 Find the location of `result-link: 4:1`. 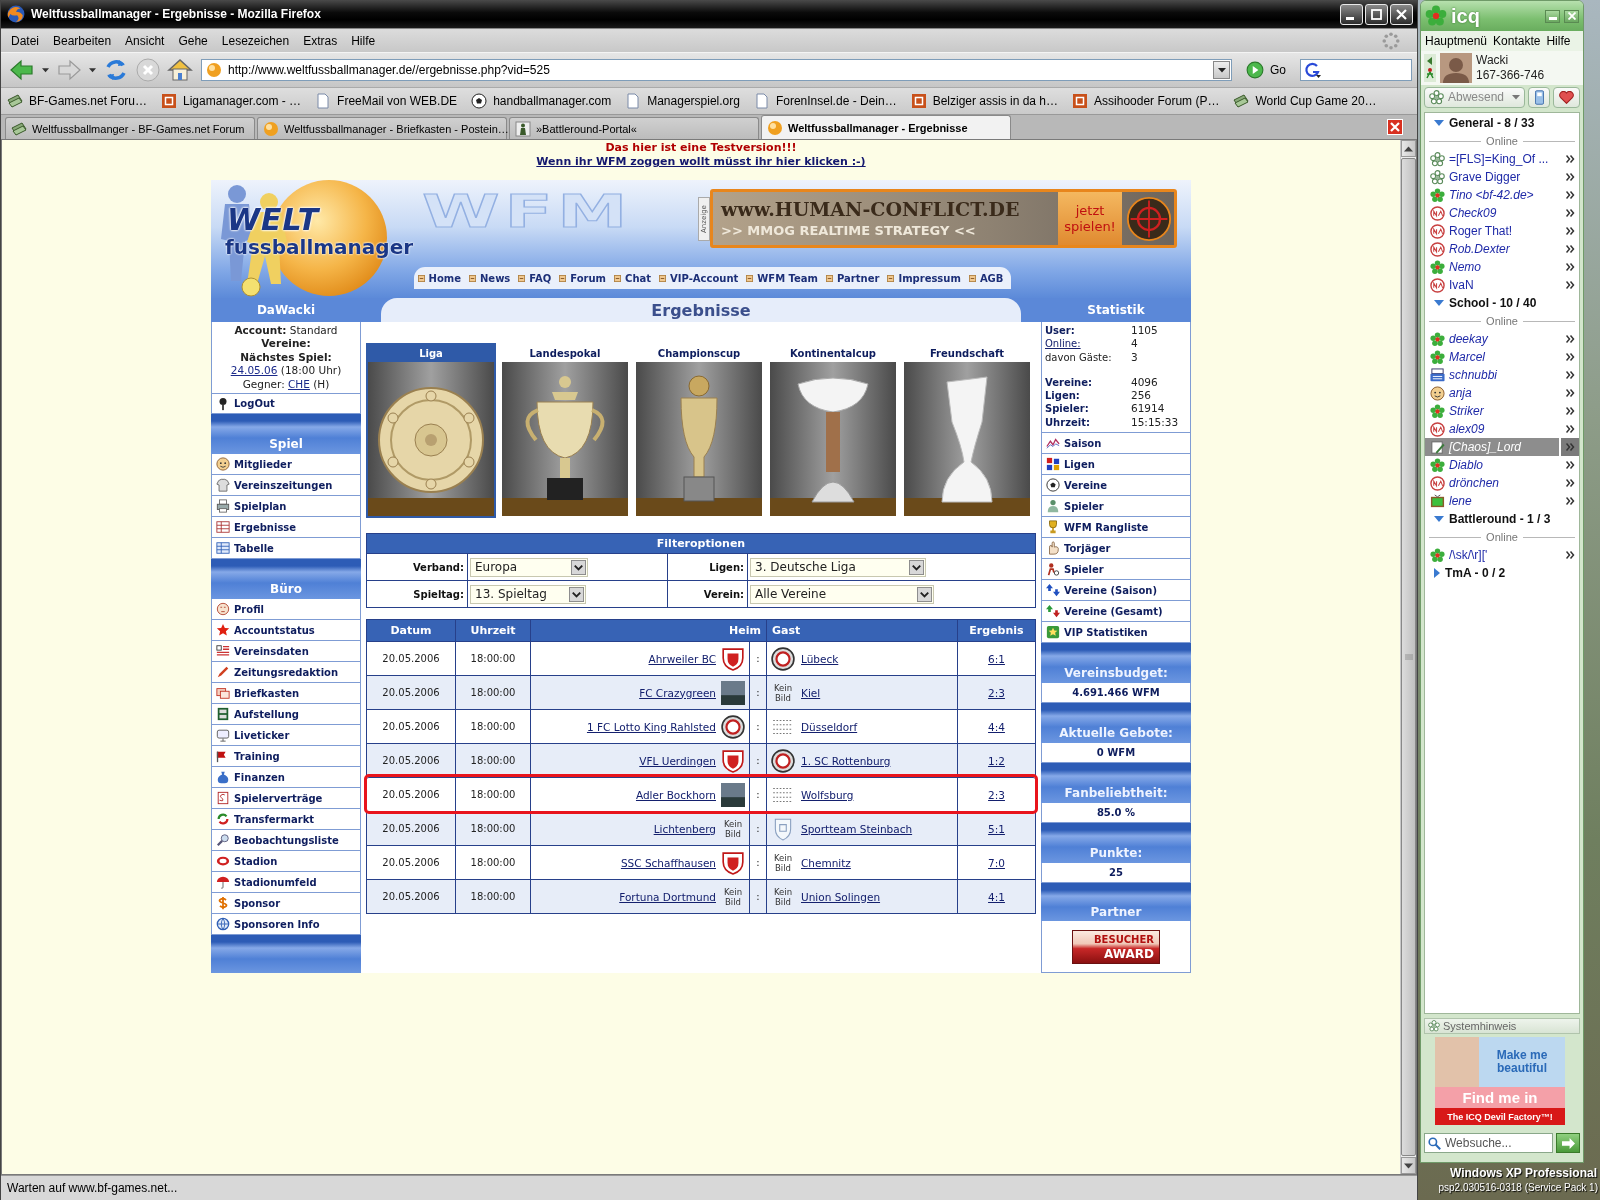

result-link: 4:1 is located at coordinates (996, 896).